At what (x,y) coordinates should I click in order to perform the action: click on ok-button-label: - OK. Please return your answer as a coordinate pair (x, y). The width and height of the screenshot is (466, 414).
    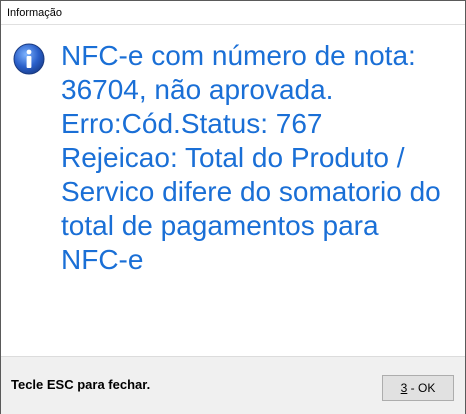
    Looking at the image, I should click on (421, 388).